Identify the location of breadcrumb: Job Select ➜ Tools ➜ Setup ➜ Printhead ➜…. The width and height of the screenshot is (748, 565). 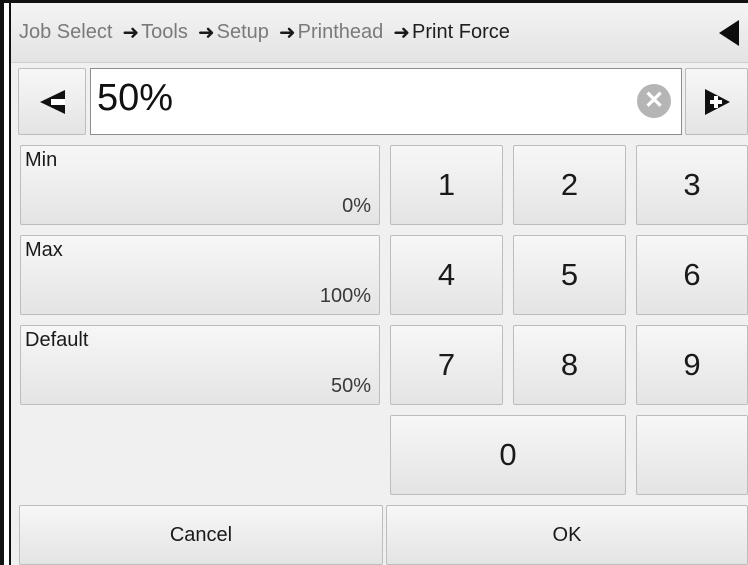
(264, 32).